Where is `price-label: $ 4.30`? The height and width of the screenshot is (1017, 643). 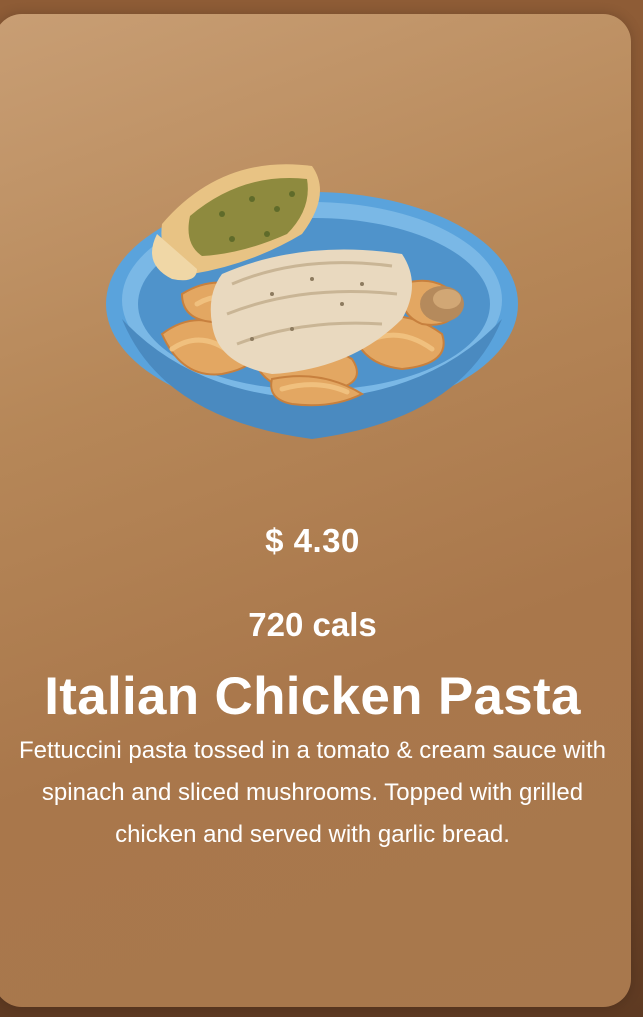
price-label: $ 4.30 is located at coordinates (312, 540).